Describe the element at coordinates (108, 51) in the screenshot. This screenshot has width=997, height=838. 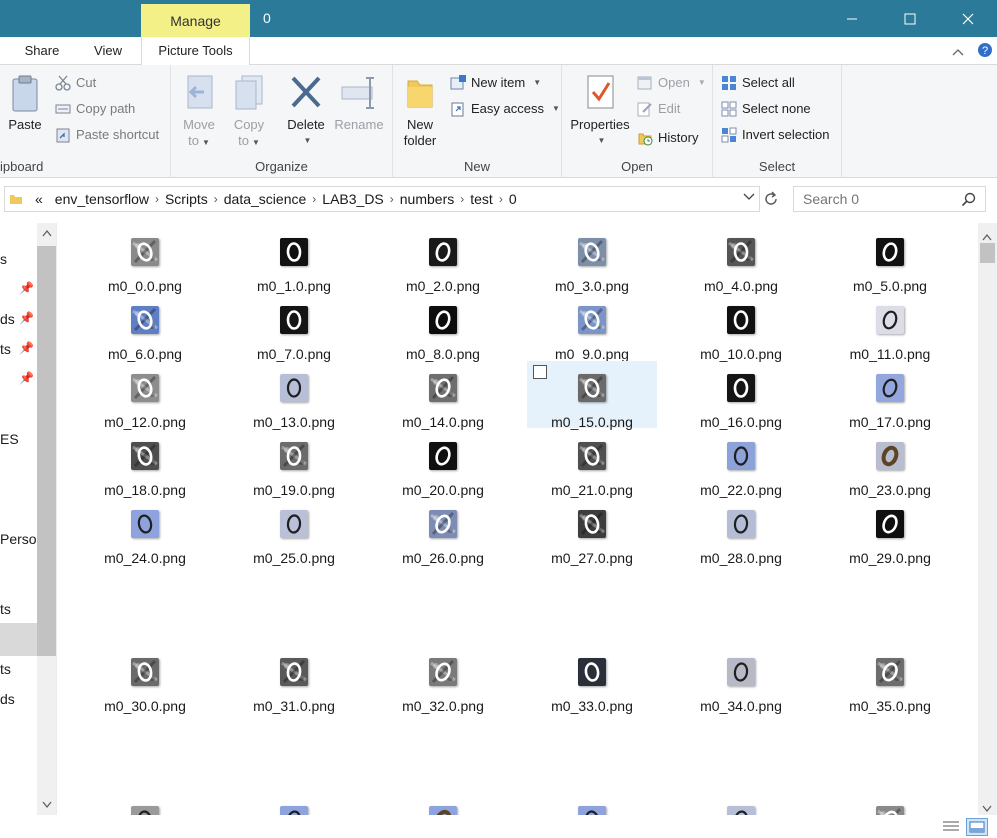
I see `tab-view: View` at that location.